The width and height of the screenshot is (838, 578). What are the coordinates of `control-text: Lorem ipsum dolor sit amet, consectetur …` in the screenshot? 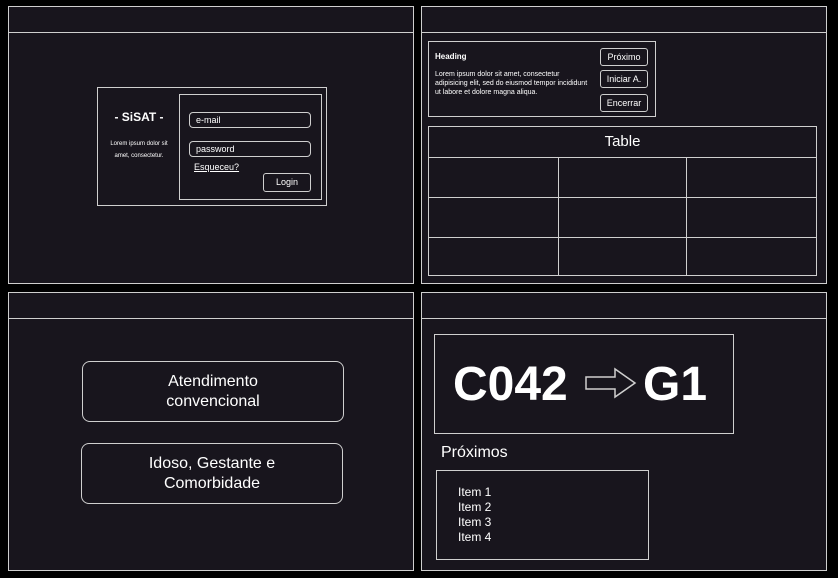 It's located at (511, 83).